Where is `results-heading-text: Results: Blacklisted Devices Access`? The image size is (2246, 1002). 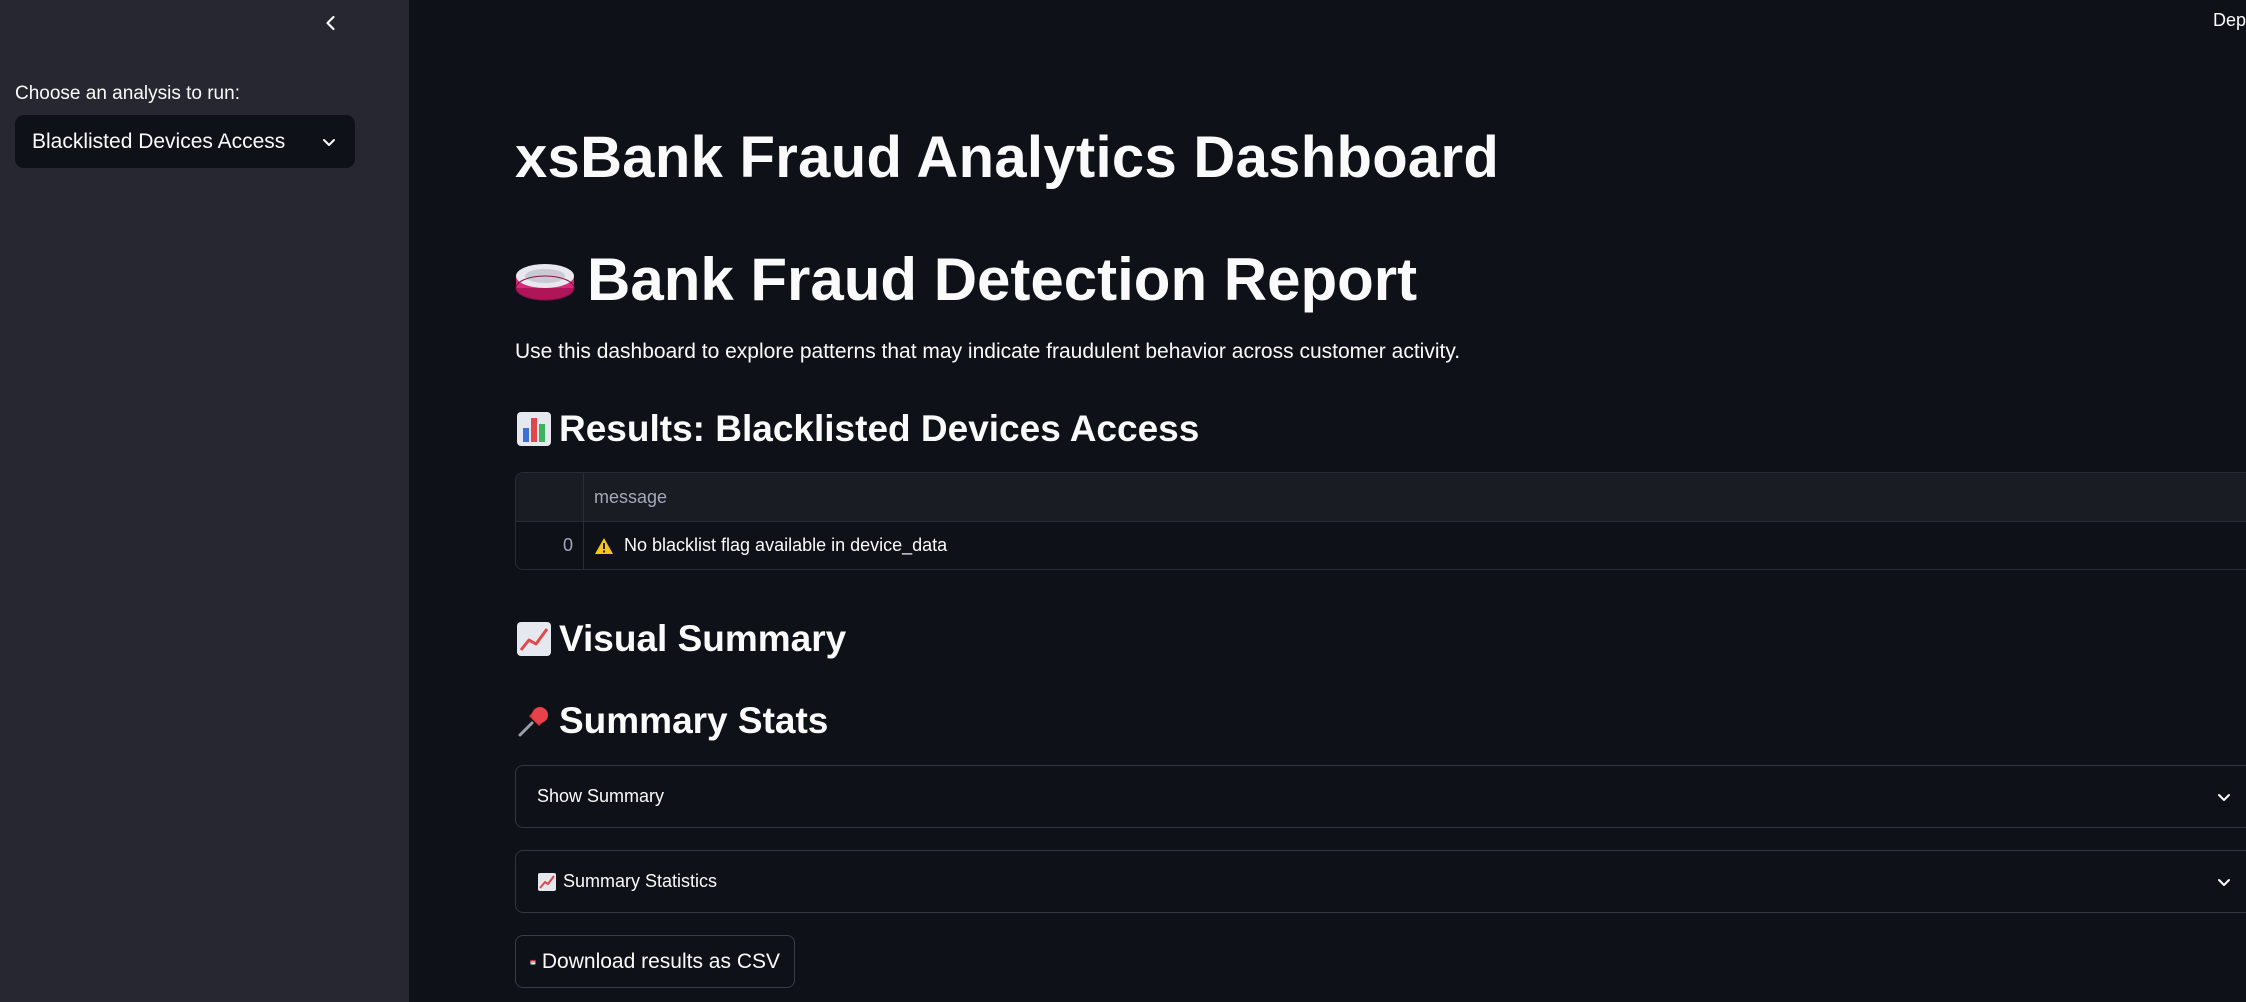 results-heading-text: Results: Blacklisted Devices Access is located at coordinates (879, 428).